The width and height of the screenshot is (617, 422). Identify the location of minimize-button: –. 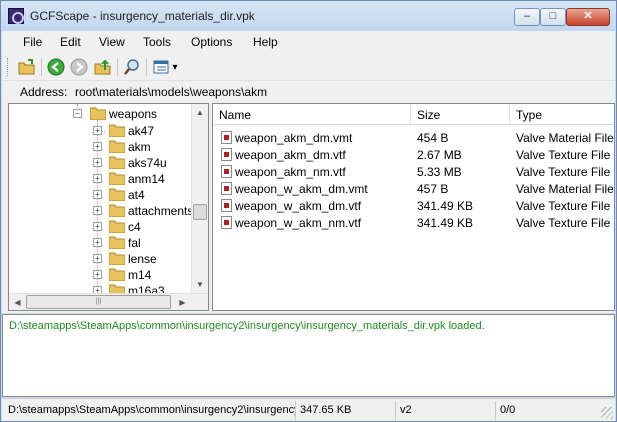
(527, 17).